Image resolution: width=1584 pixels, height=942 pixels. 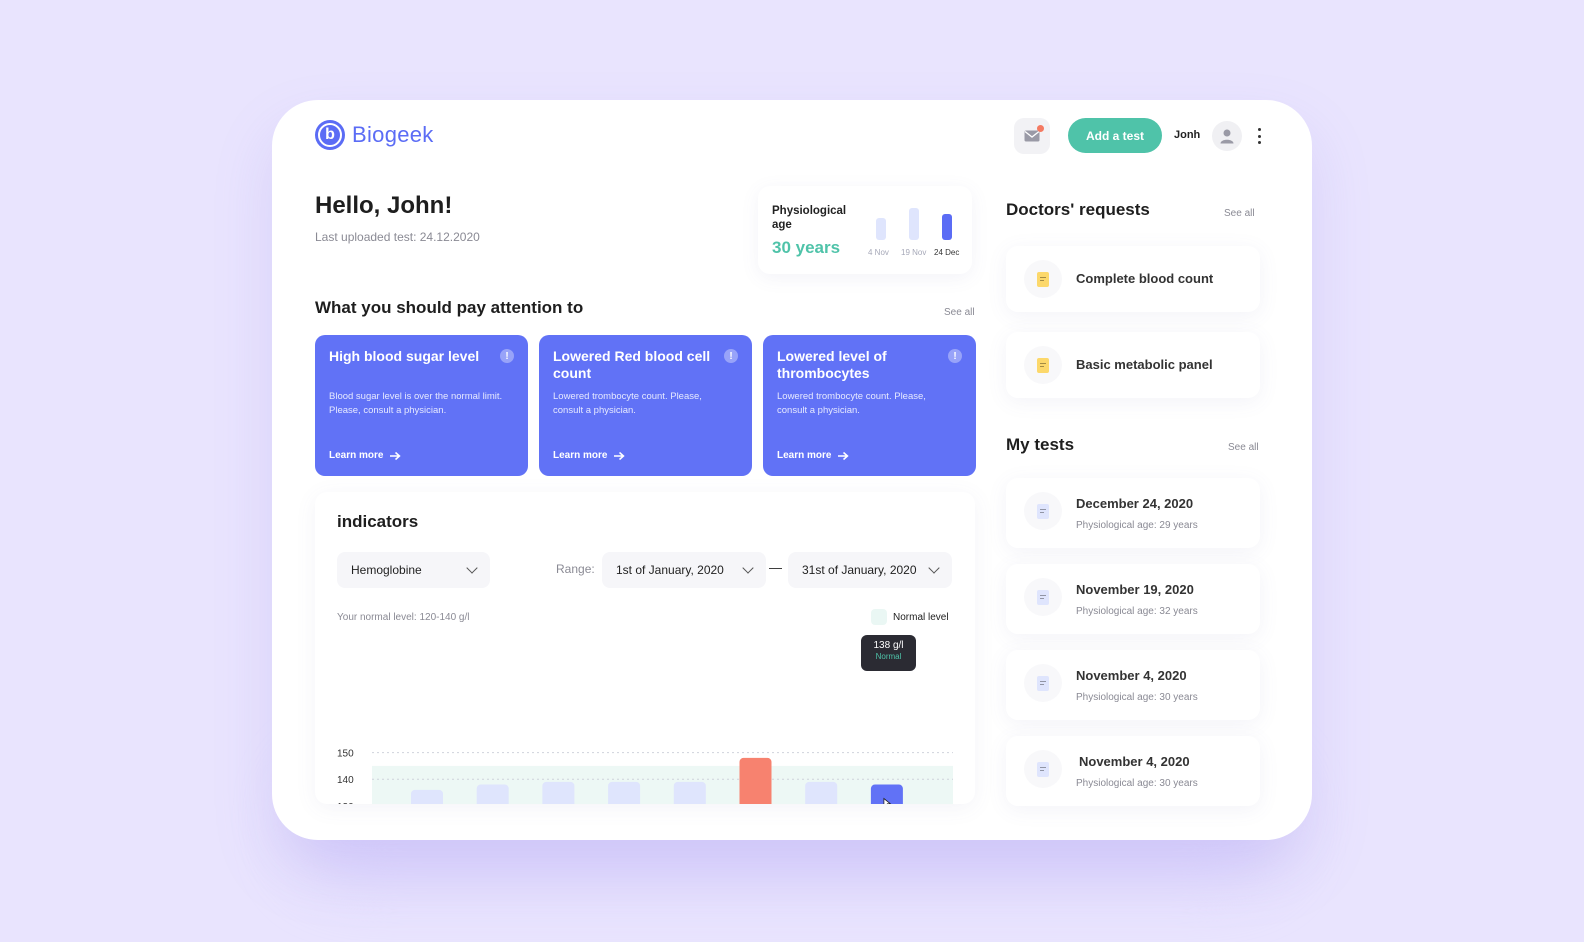 What do you see at coordinates (806, 247) in the screenshot?
I see `physiological-age-value: 30 years` at bounding box center [806, 247].